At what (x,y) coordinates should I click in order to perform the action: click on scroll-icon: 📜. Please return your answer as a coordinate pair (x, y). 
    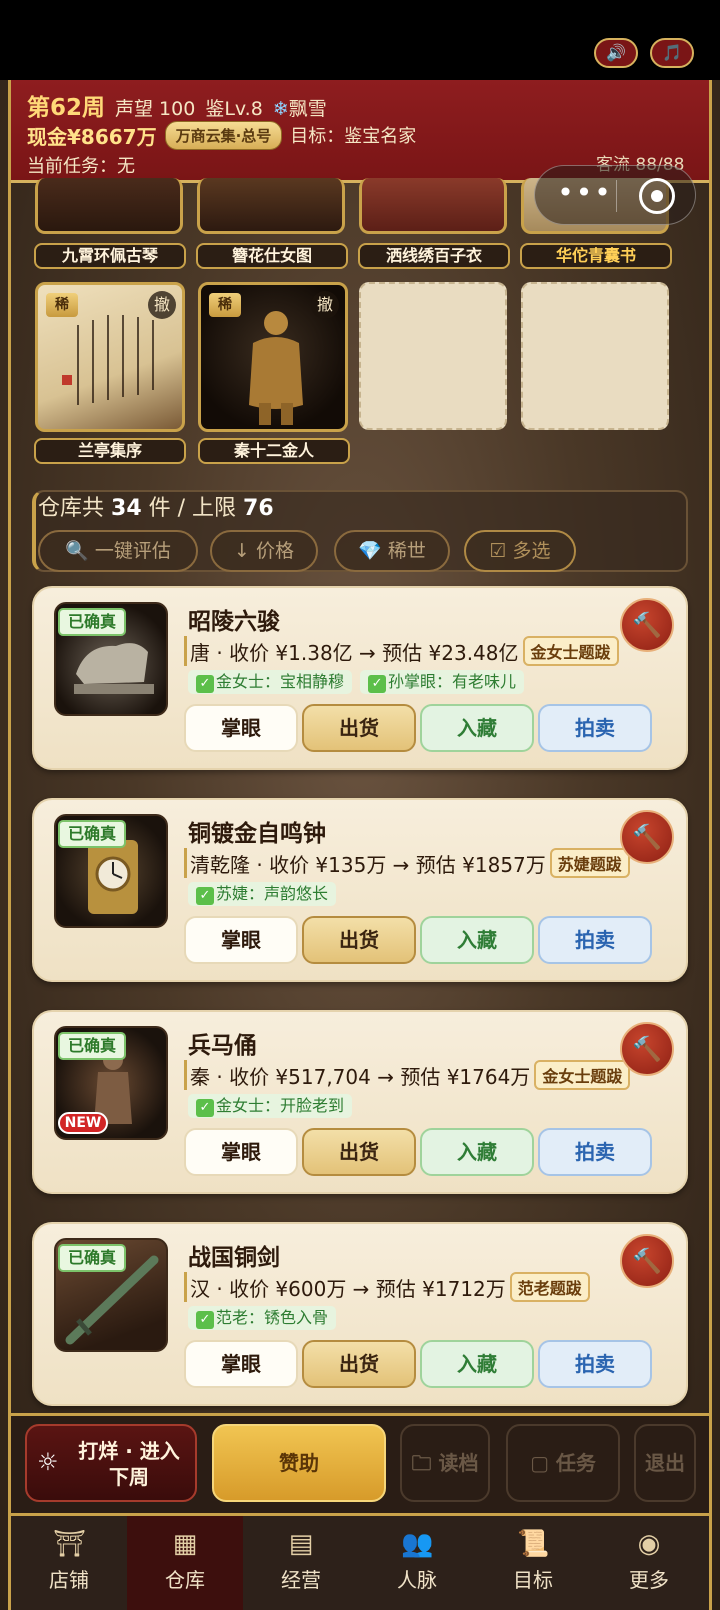
    Looking at the image, I should click on (533, 1544).